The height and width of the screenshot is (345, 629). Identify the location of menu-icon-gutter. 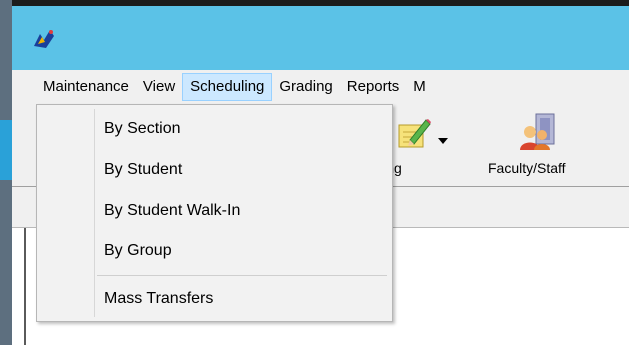
(94, 213).